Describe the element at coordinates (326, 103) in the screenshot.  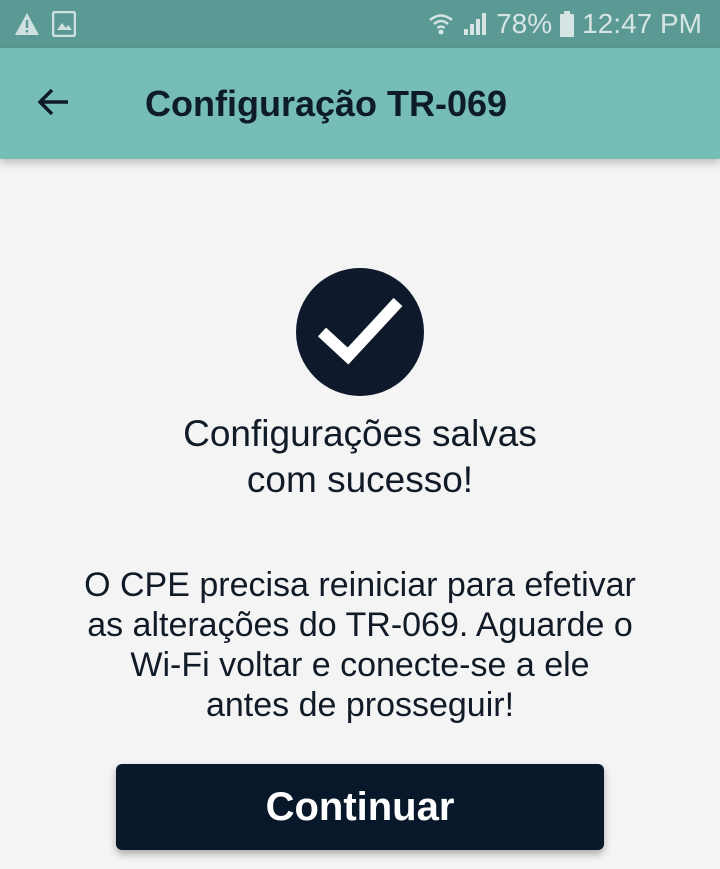
I see `page-title: Configuração TR-069` at that location.